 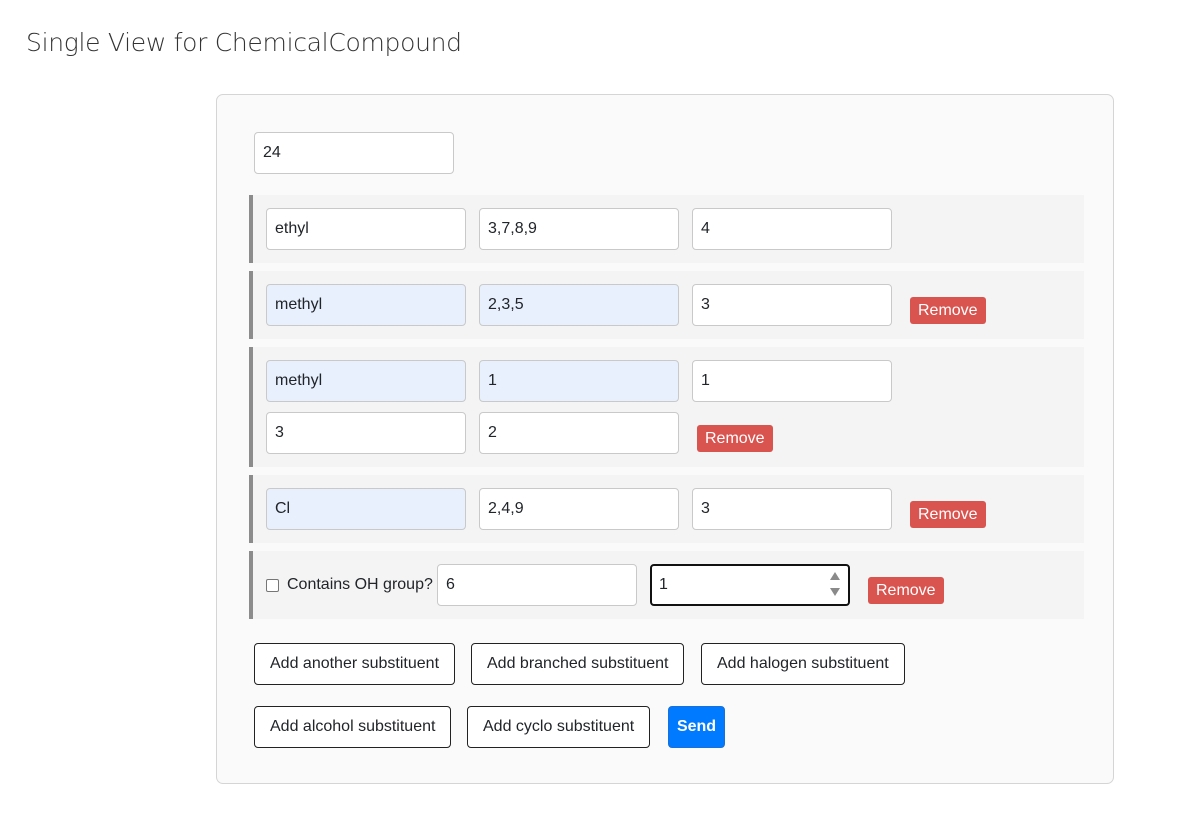 I want to click on alcohol-count-number-input, so click(x=750, y=585).